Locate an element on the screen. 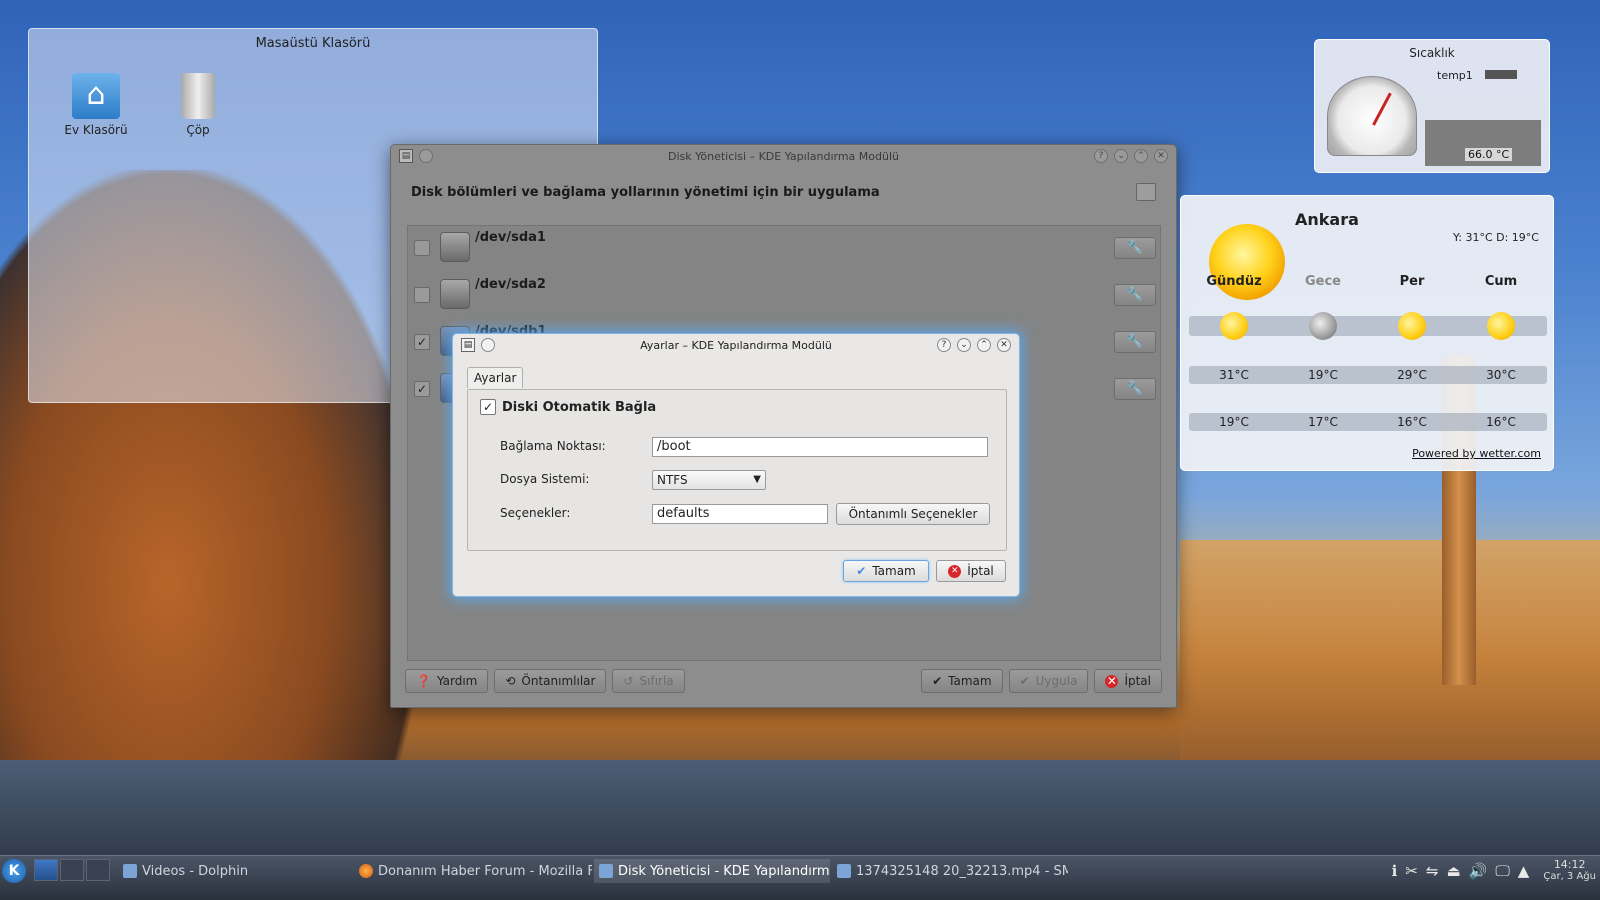  temperature-widget: Sıcaklık temp1 66.0 °C is located at coordinates (1432, 106).